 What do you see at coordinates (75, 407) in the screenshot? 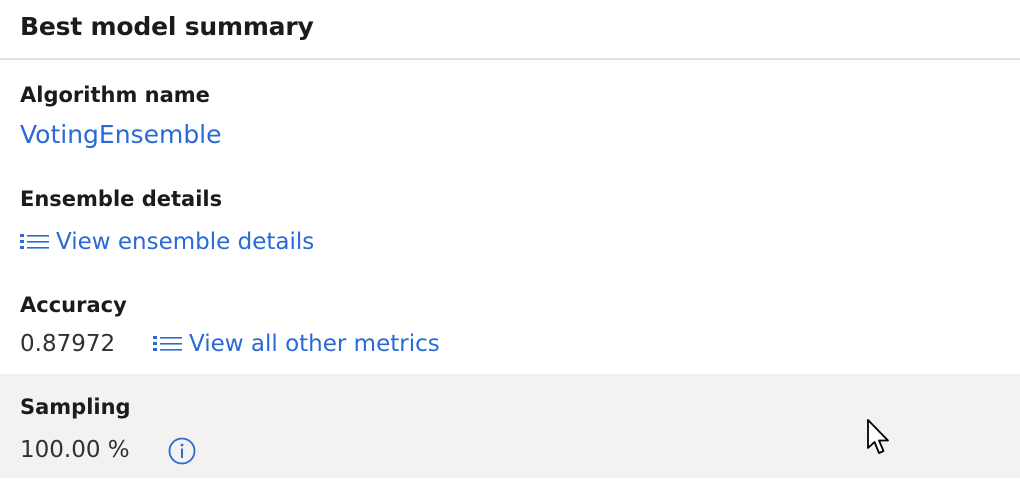
I see `sampling-label: Sampling` at bounding box center [75, 407].